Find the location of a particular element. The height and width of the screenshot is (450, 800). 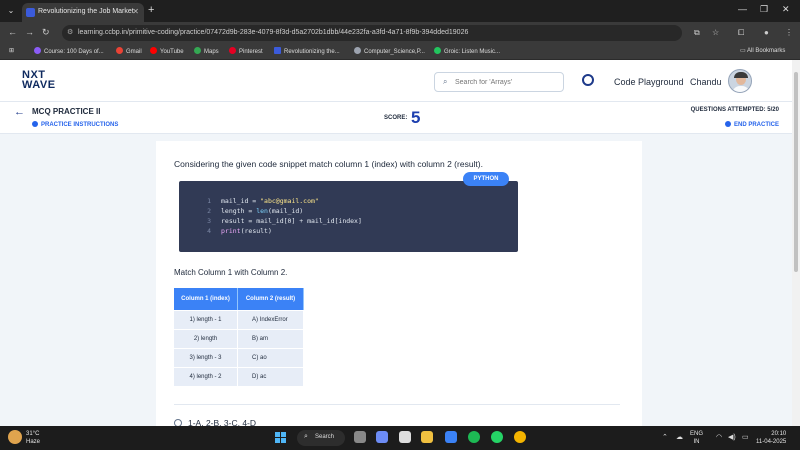

code-line: 2 length = len(mail_id) is located at coordinates (251, 211).